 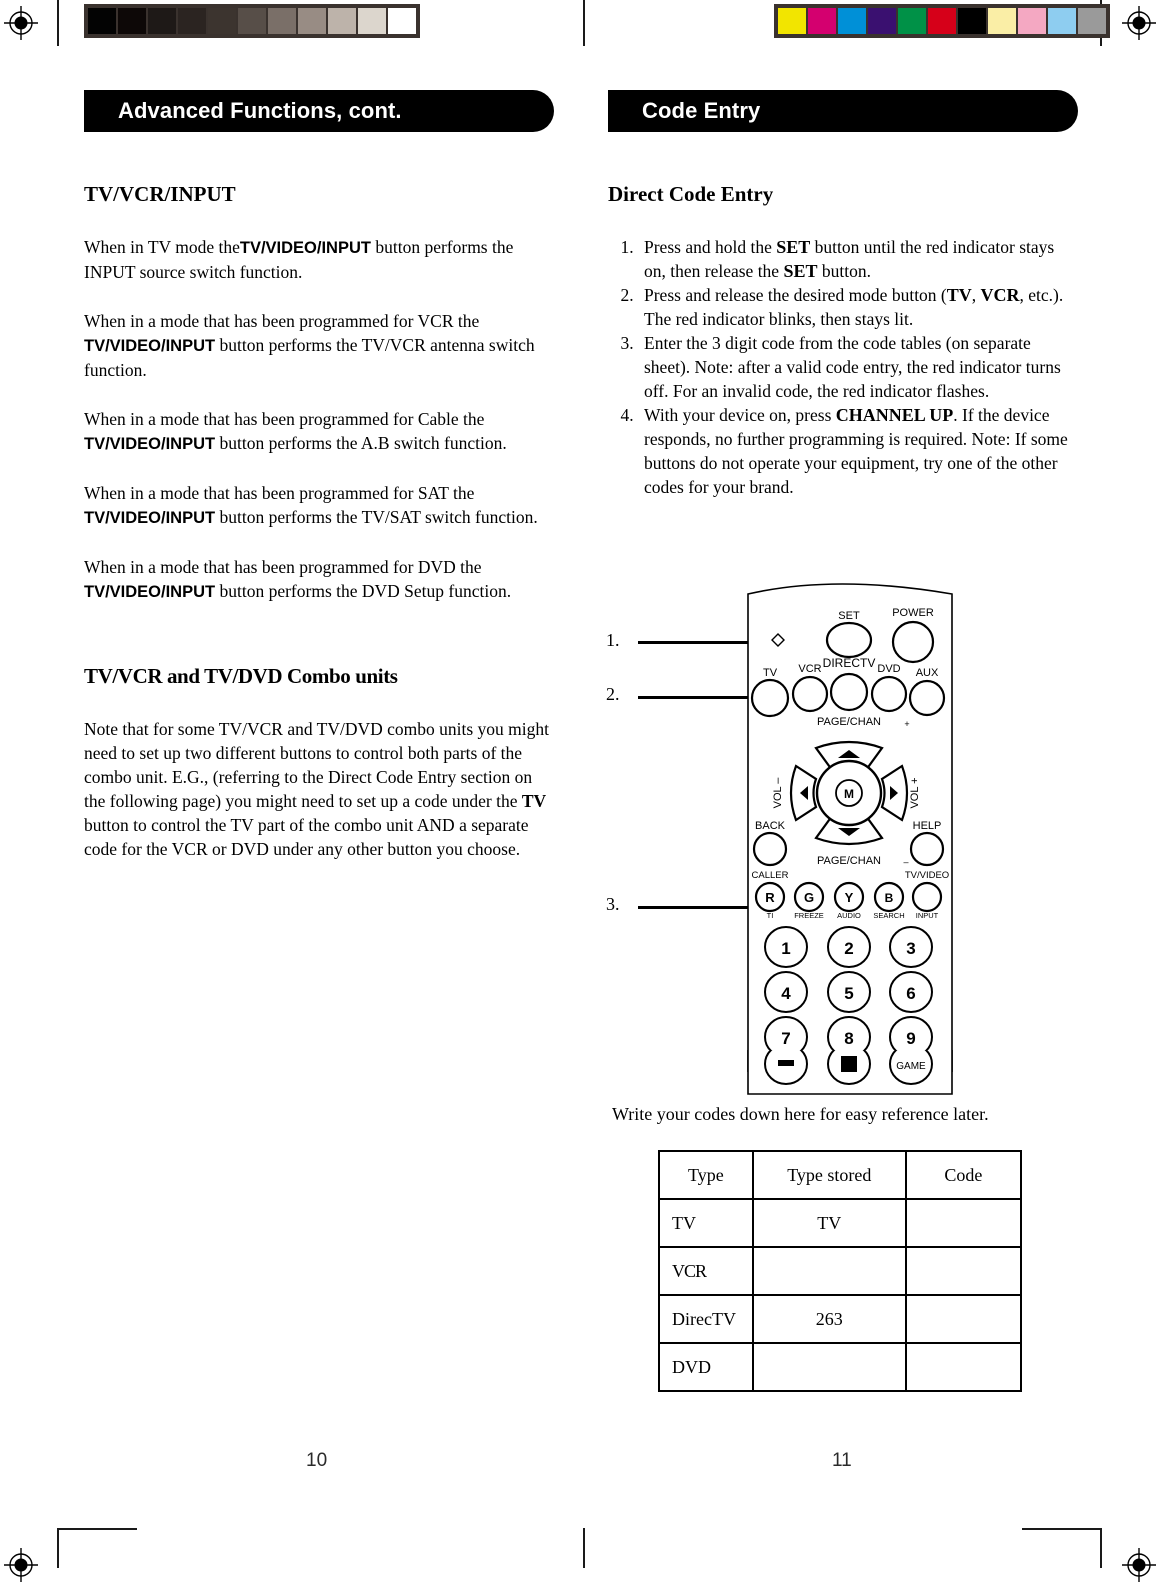 I want to click on section-banner-code-entry: Code Entry, so click(x=843, y=111).